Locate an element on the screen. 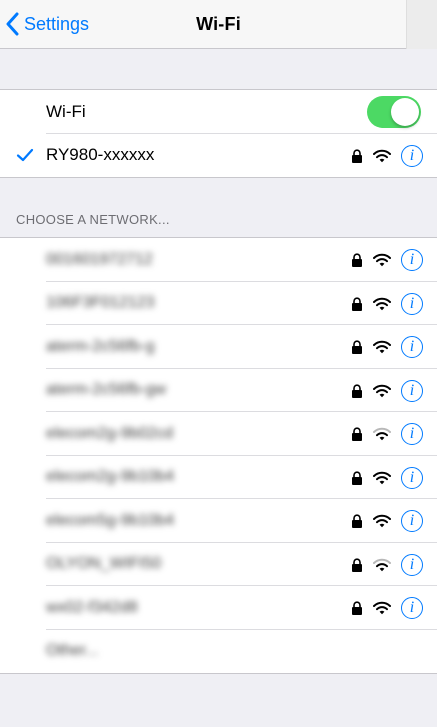 This screenshot has height=727, width=437. network-row: 001601972712 i is located at coordinates (218, 260).